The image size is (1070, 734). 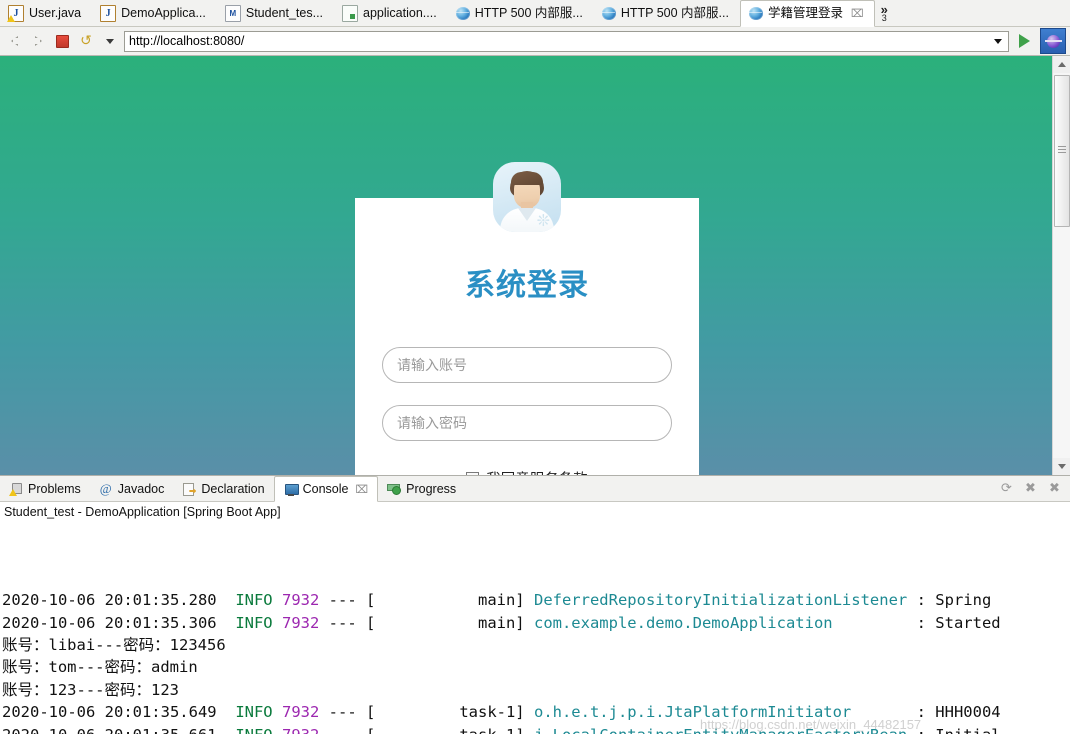 I want to click on account-input: 请输入账号, so click(x=527, y=365).